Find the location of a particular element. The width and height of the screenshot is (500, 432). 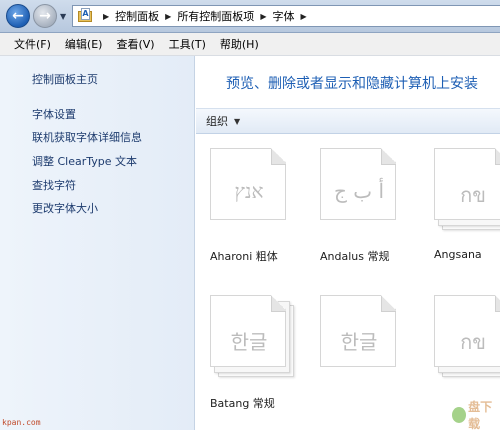

font-settings-link: 字体设置 is located at coordinates (54, 114).